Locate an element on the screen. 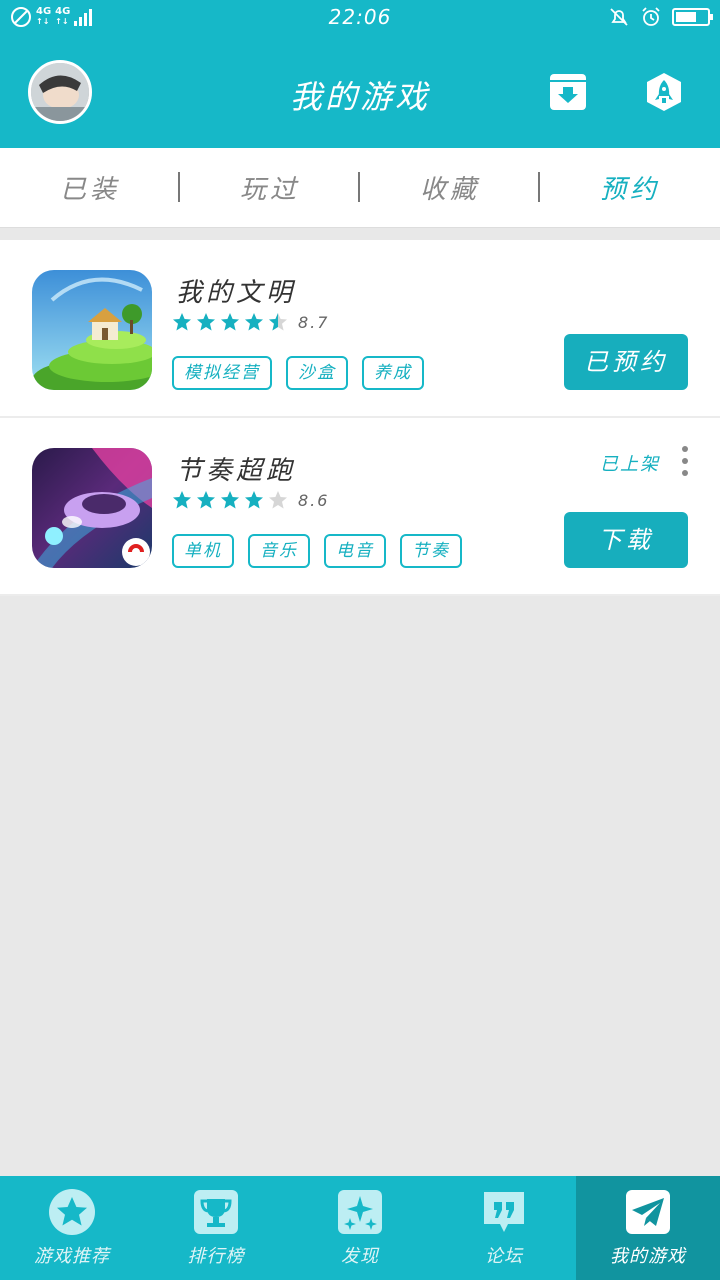 This screenshot has width=720, height=1280. bell-muted-icon is located at coordinates (619, 17).